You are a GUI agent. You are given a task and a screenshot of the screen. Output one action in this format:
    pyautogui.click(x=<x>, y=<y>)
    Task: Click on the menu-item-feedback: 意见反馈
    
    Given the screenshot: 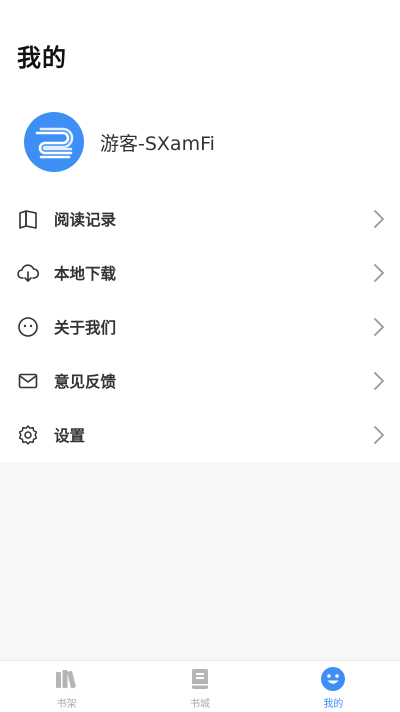 What is the action you would take?
    pyautogui.click(x=200, y=381)
    